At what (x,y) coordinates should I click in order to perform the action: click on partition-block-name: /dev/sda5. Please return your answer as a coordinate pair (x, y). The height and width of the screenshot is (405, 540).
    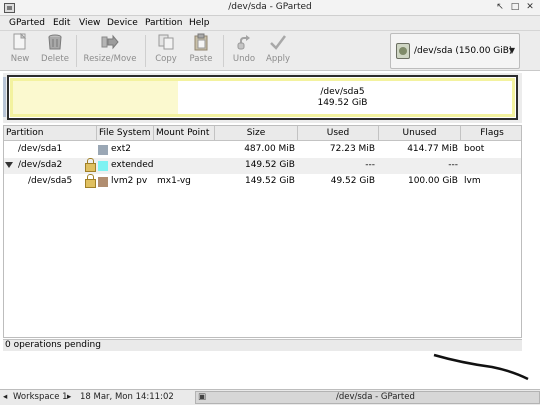
    Looking at the image, I should click on (342, 92).